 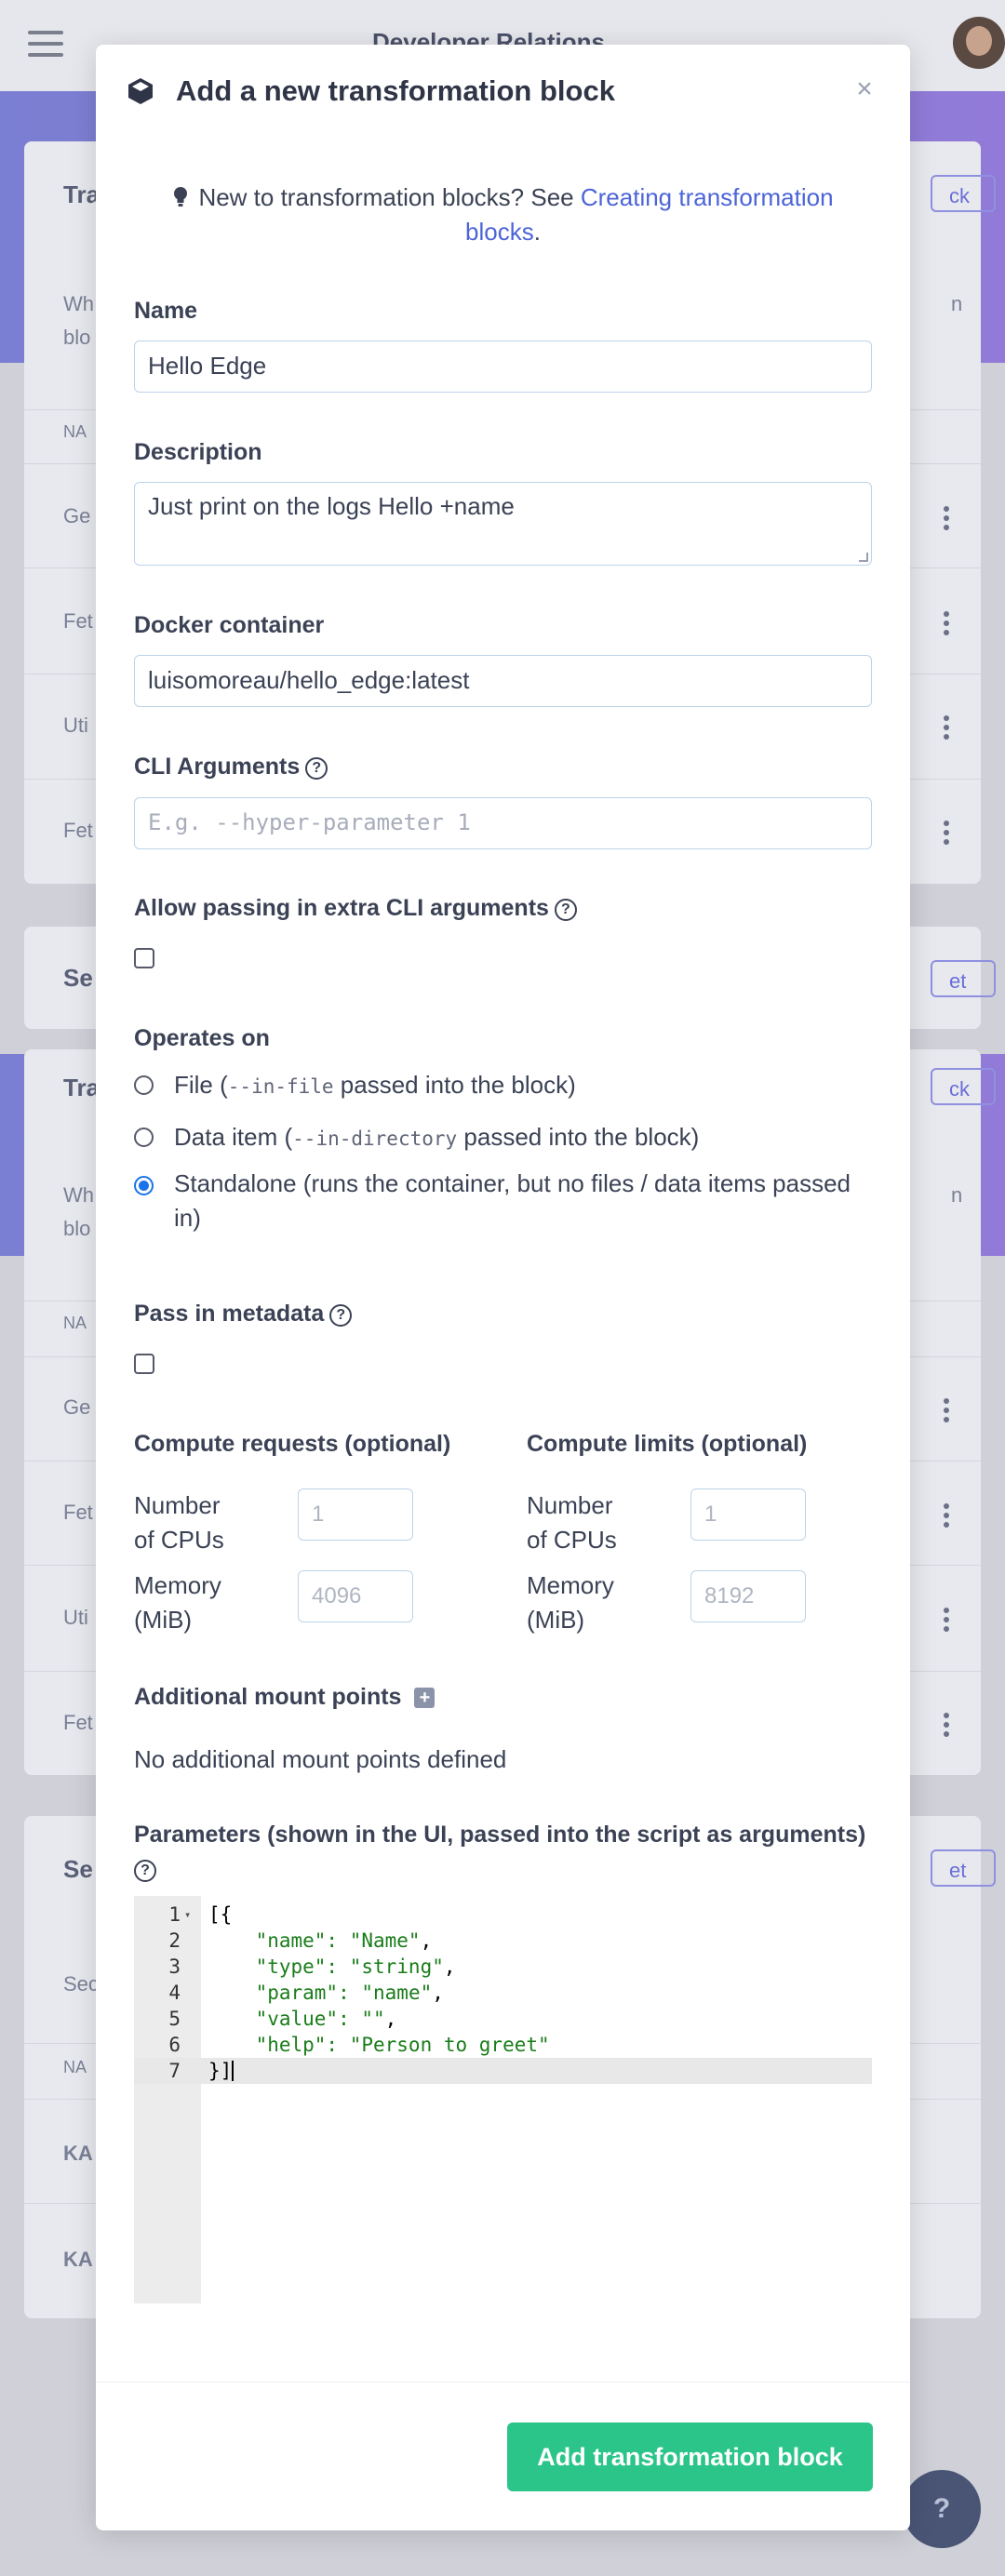 I want to click on op-file-code: --in-file, so click(x=281, y=1086).